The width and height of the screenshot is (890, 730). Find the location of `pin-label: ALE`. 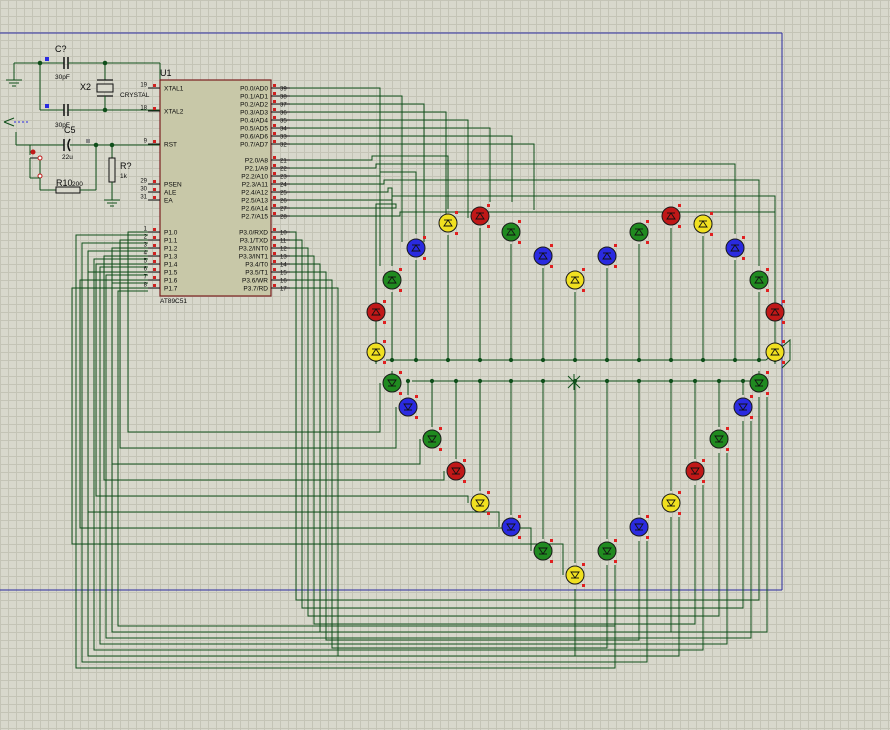

pin-label: ALE is located at coordinates (170, 193).